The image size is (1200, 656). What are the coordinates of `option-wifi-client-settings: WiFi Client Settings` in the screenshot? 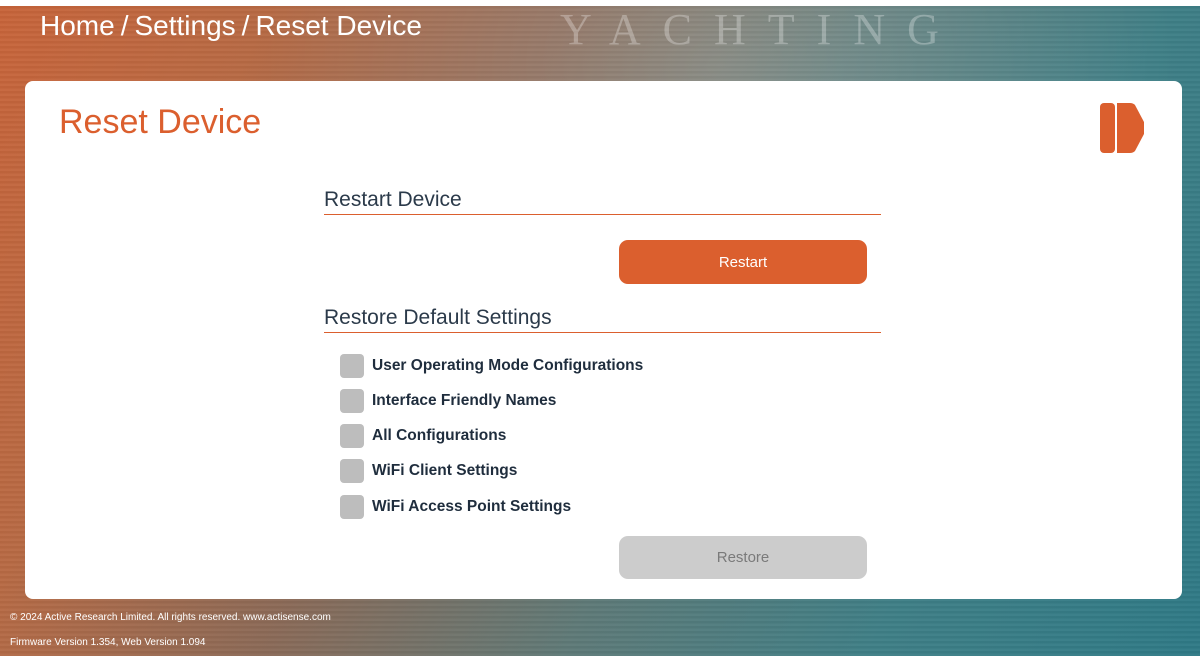 It's located at (428, 471).